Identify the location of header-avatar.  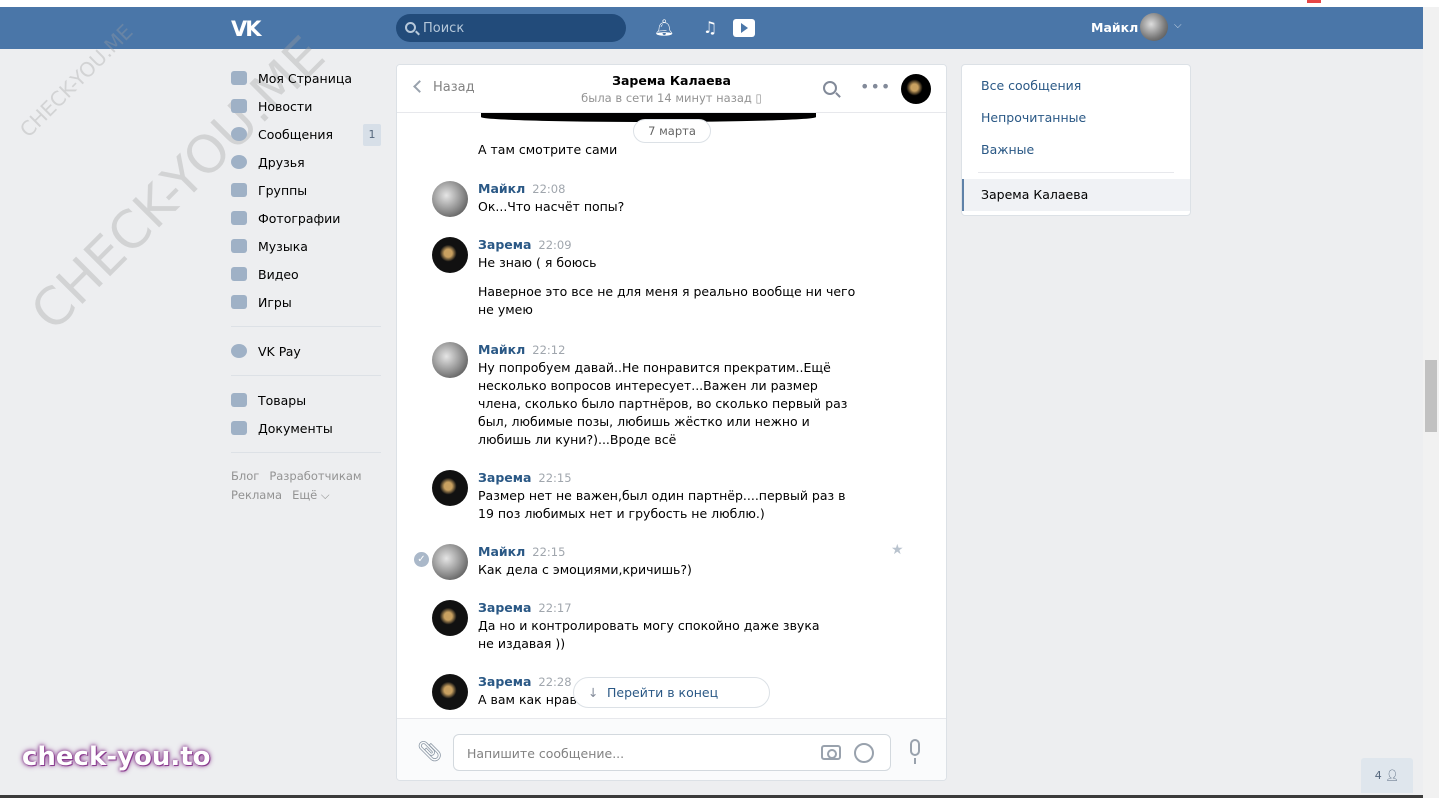
(1154, 27).